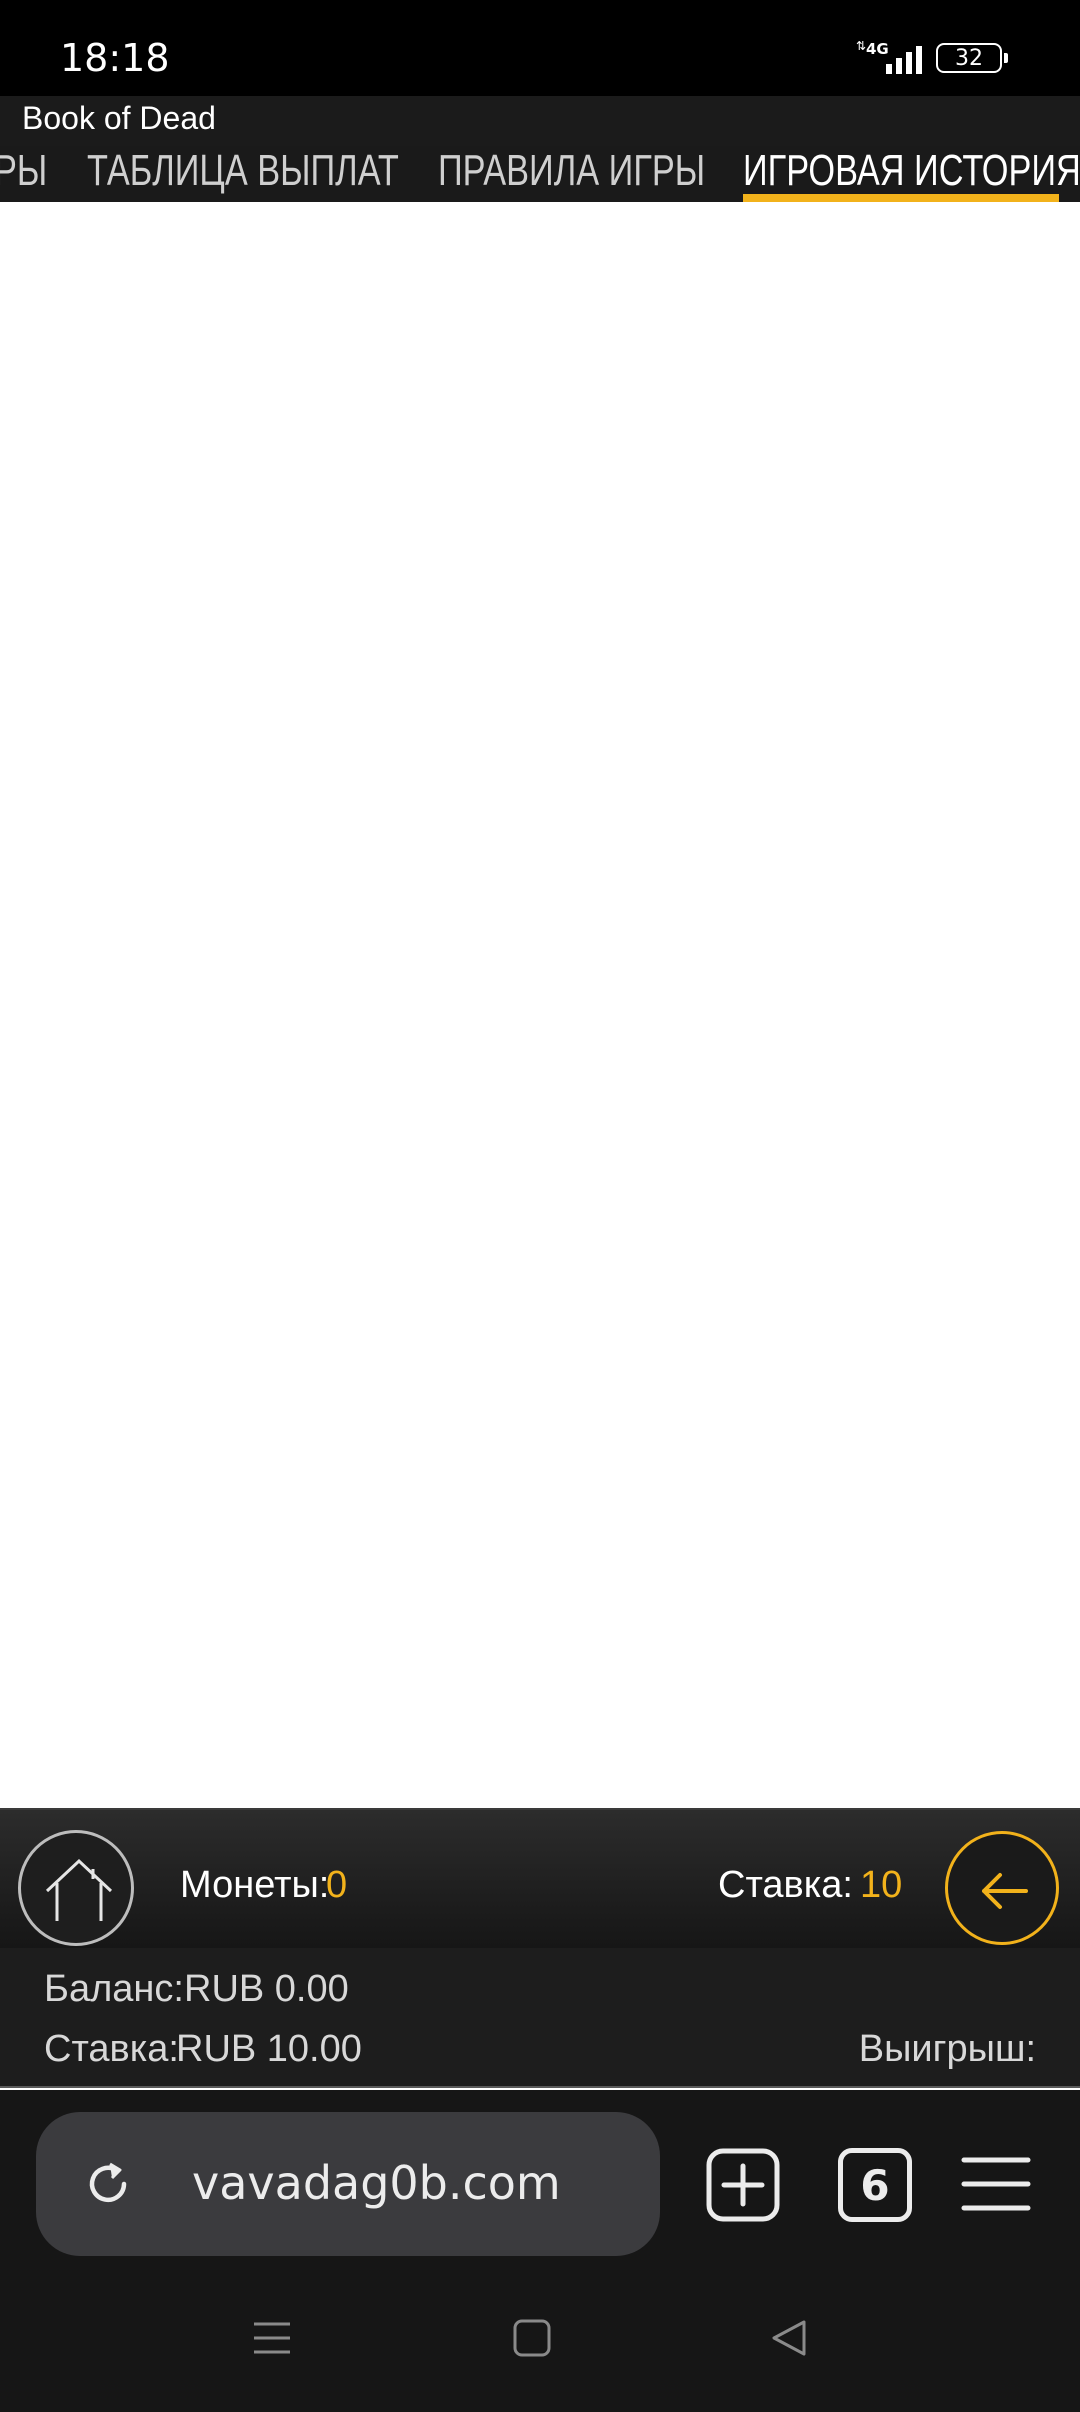 The image size is (1080, 2412). Describe the element at coordinates (788, 2338) in the screenshot. I see `back-nav-icon` at that location.